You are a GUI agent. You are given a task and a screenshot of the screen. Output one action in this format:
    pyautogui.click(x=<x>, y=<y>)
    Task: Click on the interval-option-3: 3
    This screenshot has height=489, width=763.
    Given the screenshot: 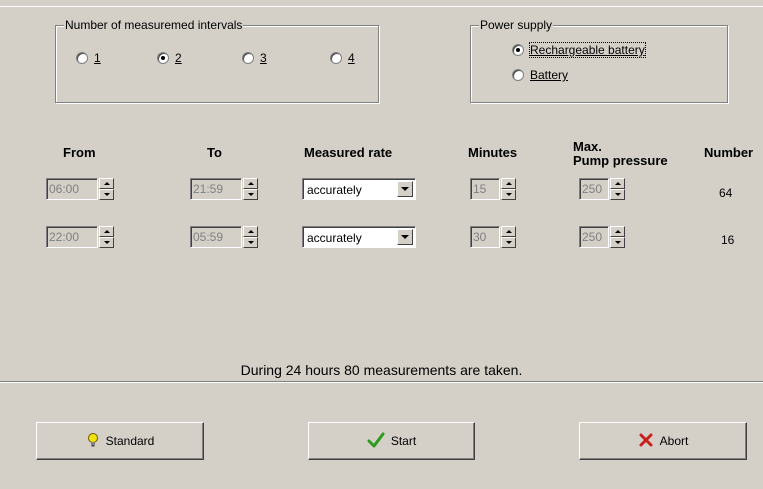 What is the action you would take?
    pyautogui.click(x=254, y=58)
    